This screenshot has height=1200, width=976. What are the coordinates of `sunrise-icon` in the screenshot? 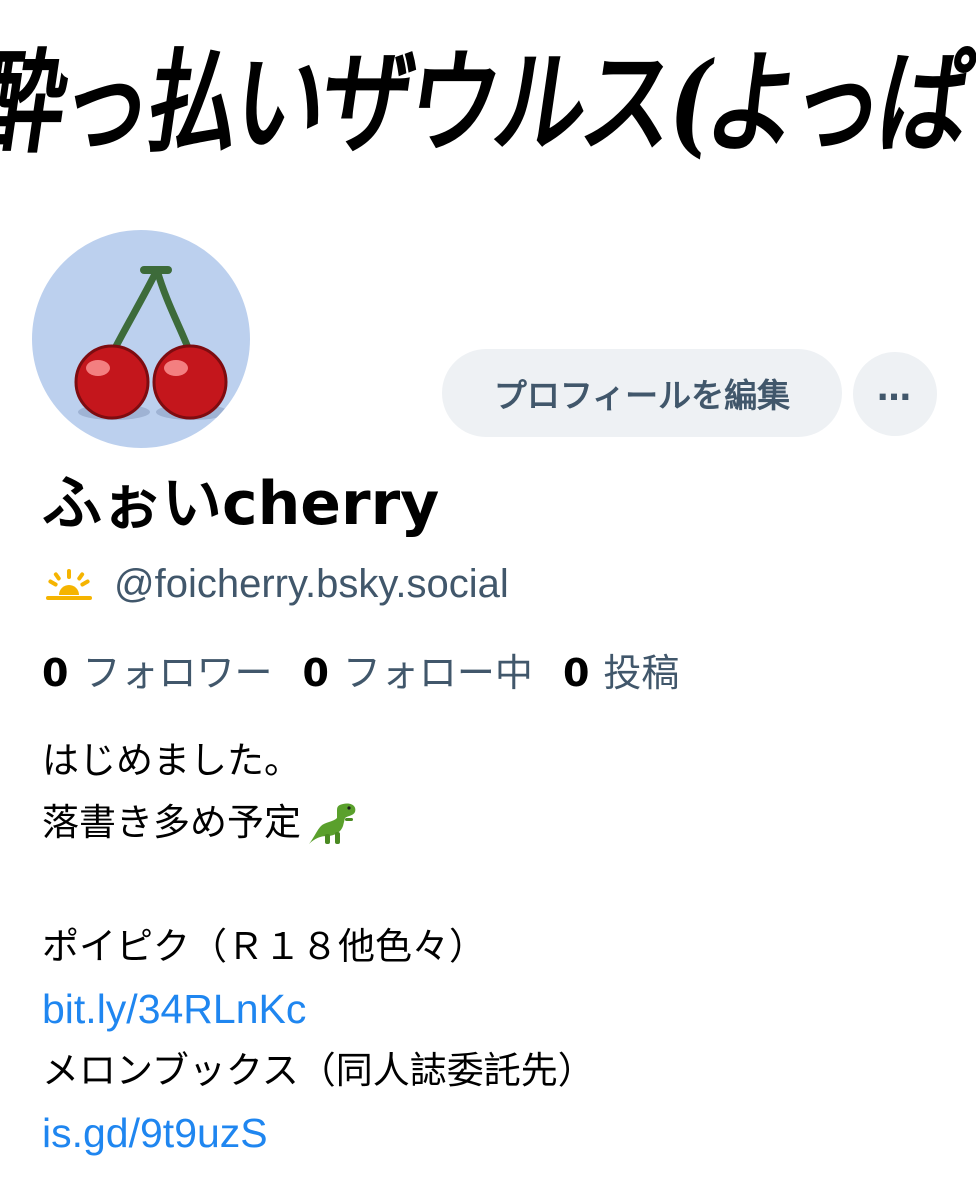 It's located at (69, 586).